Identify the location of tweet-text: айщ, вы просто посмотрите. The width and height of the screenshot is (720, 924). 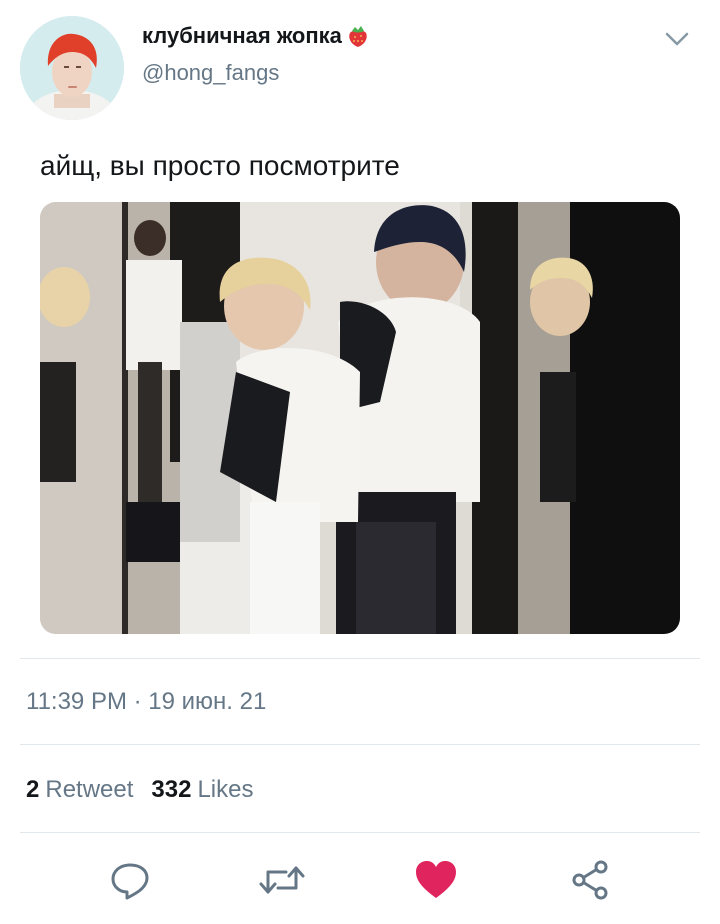
(220, 165).